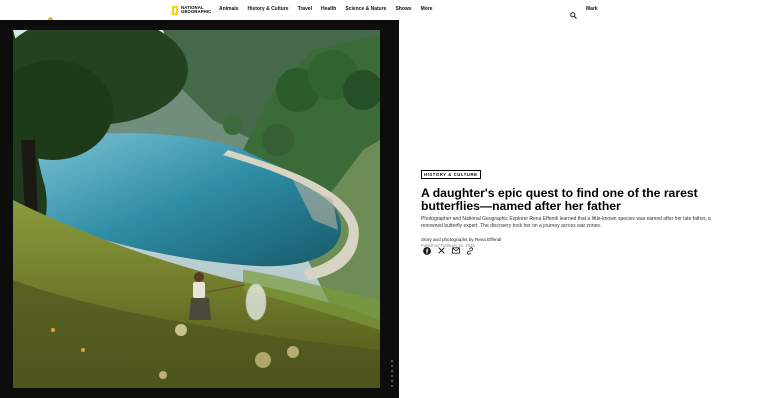 Image resolution: width=768 pixels, height=398 pixels. I want to click on link-icon, so click(470, 250).